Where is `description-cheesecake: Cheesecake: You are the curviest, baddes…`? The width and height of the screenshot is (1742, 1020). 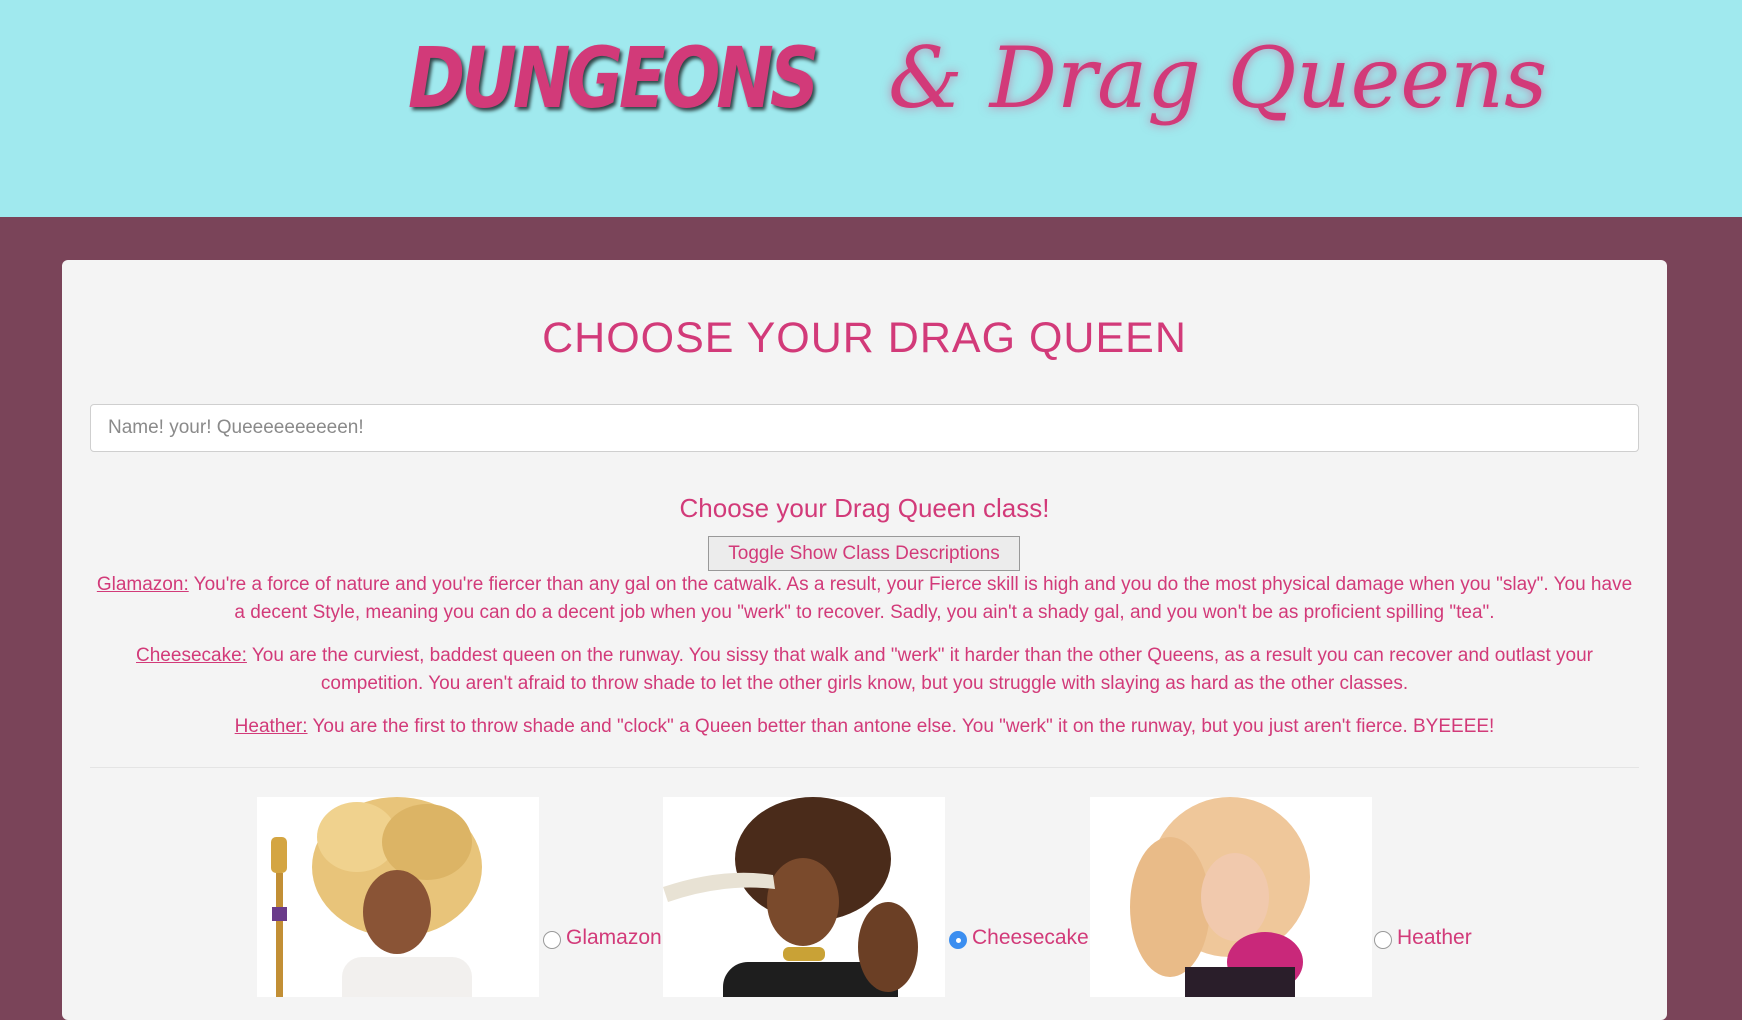
description-cheesecake: Cheesecake: You are the curviest, baddes… is located at coordinates (864, 670).